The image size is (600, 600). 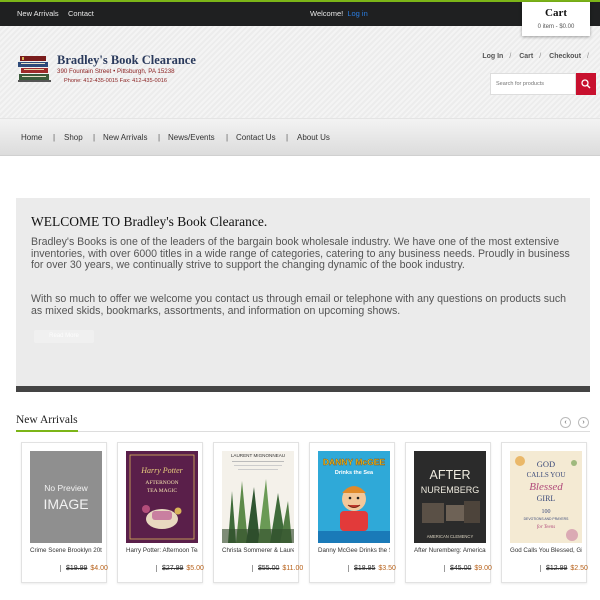 What do you see at coordinates (387, 568) in the screenshot?
I see `product-sale-price: $3.50` at bounding box center [387, 568].